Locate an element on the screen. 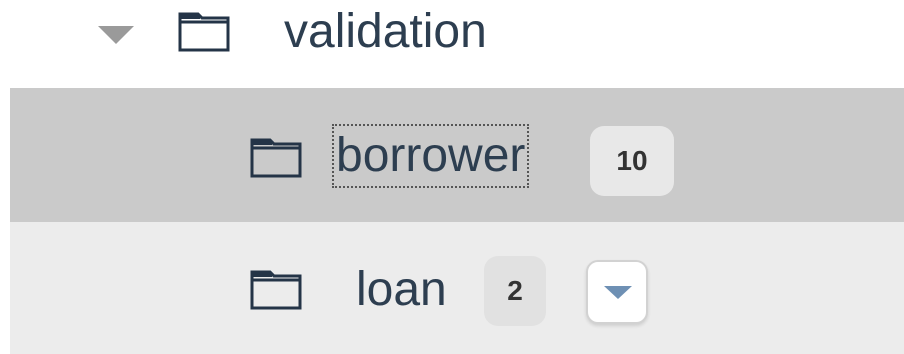 Image resolution: width=904 pixels, height=354 pixels. chevron-down-icon is located at coordinates (618, 292).